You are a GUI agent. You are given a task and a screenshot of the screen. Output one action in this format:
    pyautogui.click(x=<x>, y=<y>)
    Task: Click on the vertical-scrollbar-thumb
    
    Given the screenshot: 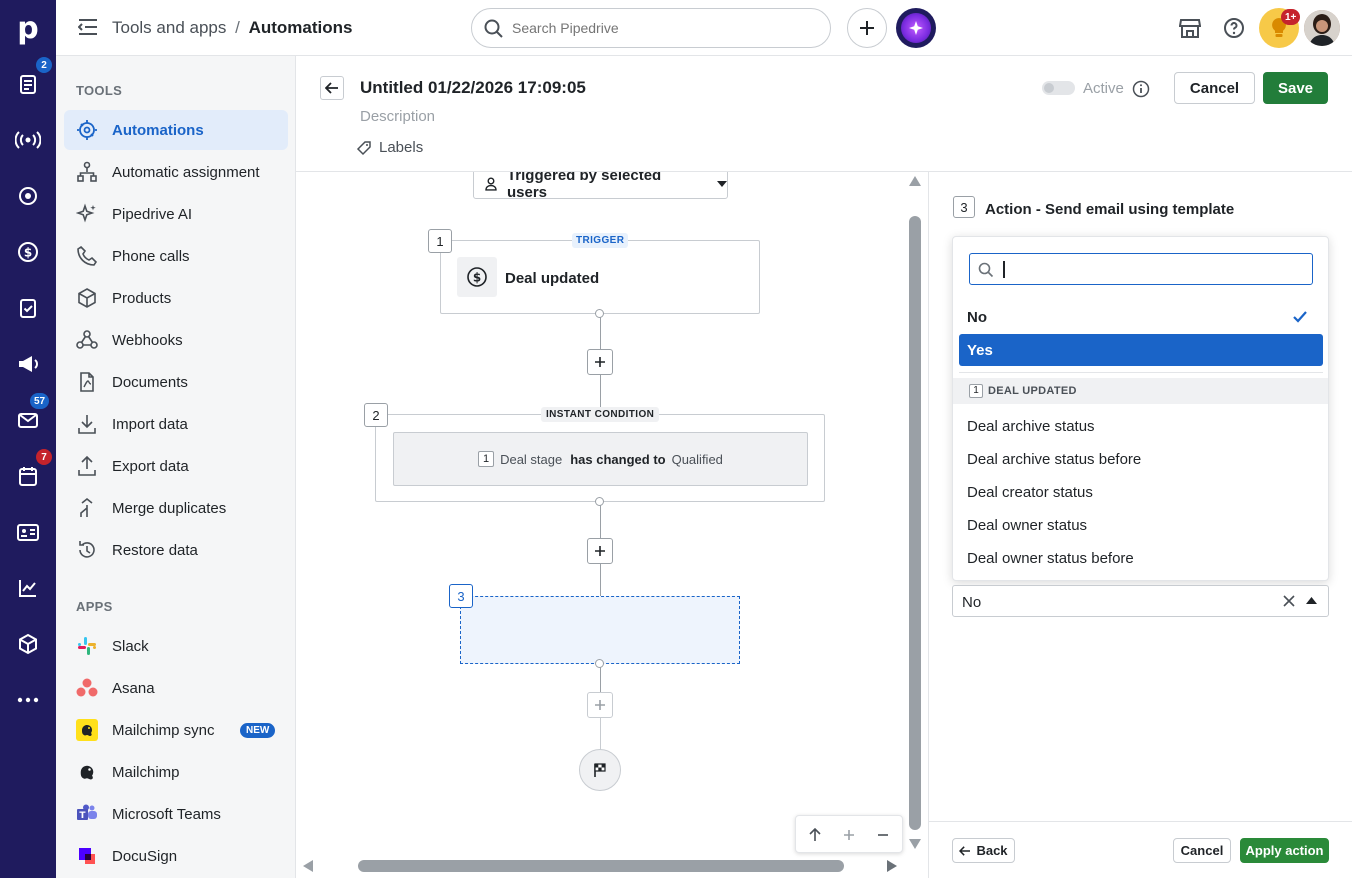 What is the action you would take?
    pyautogui.click(x=915, y=523)
    